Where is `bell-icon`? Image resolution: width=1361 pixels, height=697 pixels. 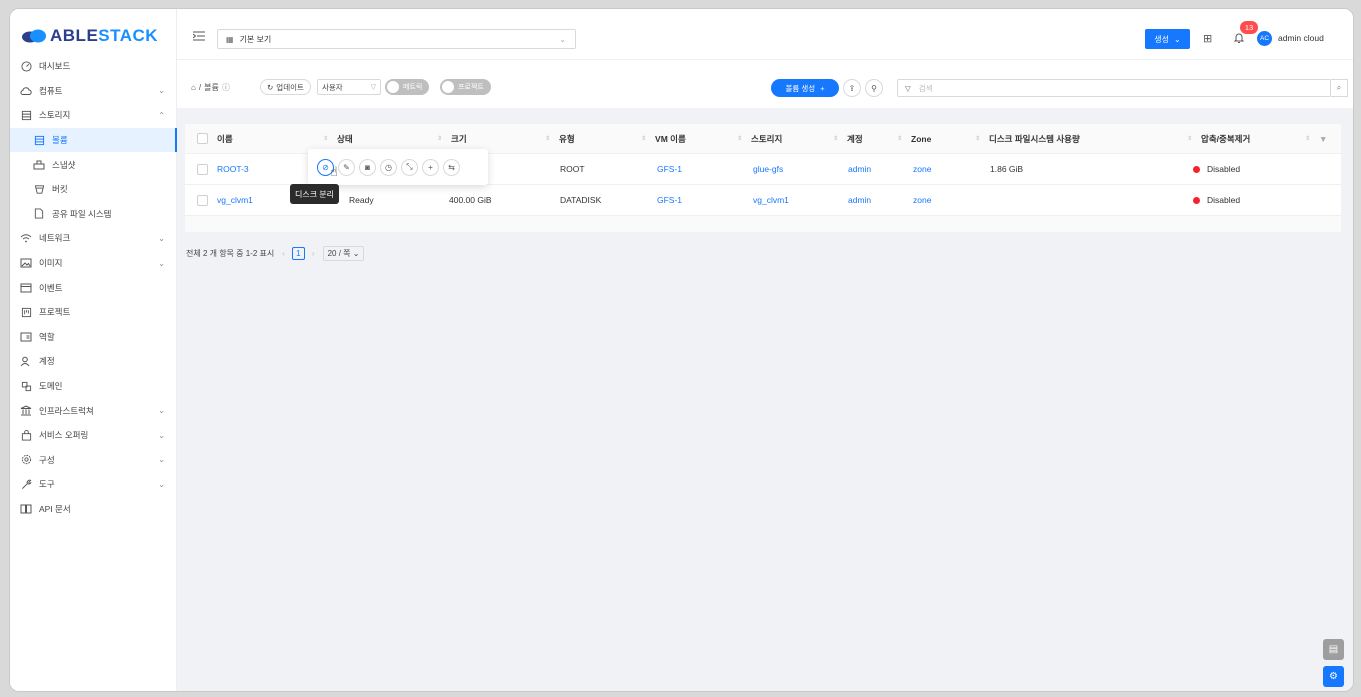
bell-icon is located at coordinates (1239, 39).